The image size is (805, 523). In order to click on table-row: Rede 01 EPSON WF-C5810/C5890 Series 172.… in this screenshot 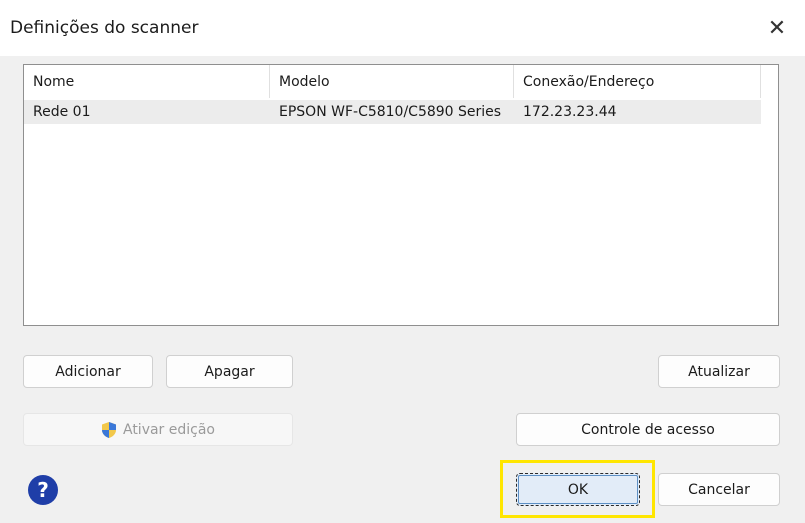, I will do `click(392, 112)`.